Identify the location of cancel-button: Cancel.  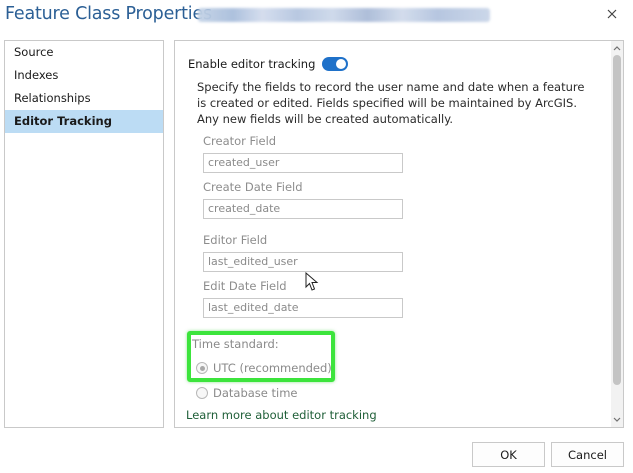
(587, 454).